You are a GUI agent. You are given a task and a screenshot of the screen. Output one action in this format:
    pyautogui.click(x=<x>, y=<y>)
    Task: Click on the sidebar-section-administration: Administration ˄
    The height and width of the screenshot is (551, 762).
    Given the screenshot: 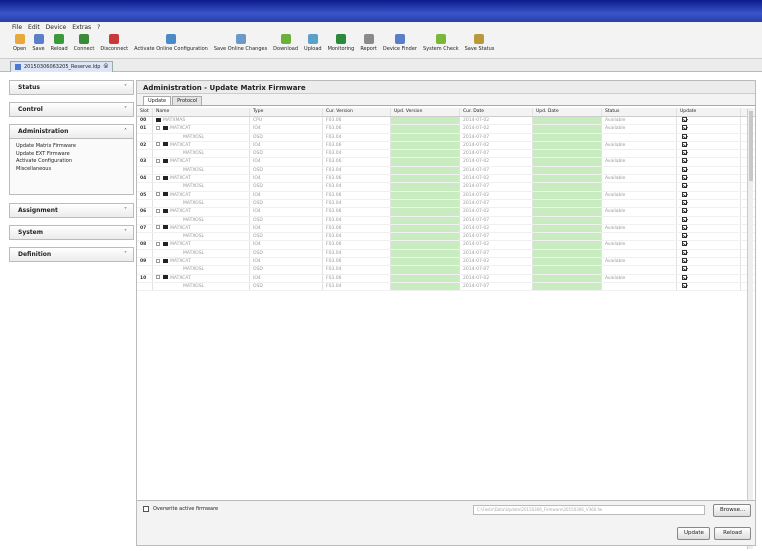 What is the action you would take?
    pyautogui.click(x=71, y=131)
    